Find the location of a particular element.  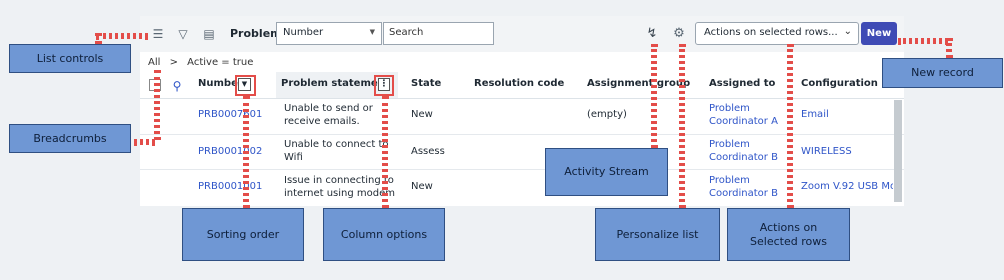

row-statement-line2: receive emails. is located at coordinates (322, 121).